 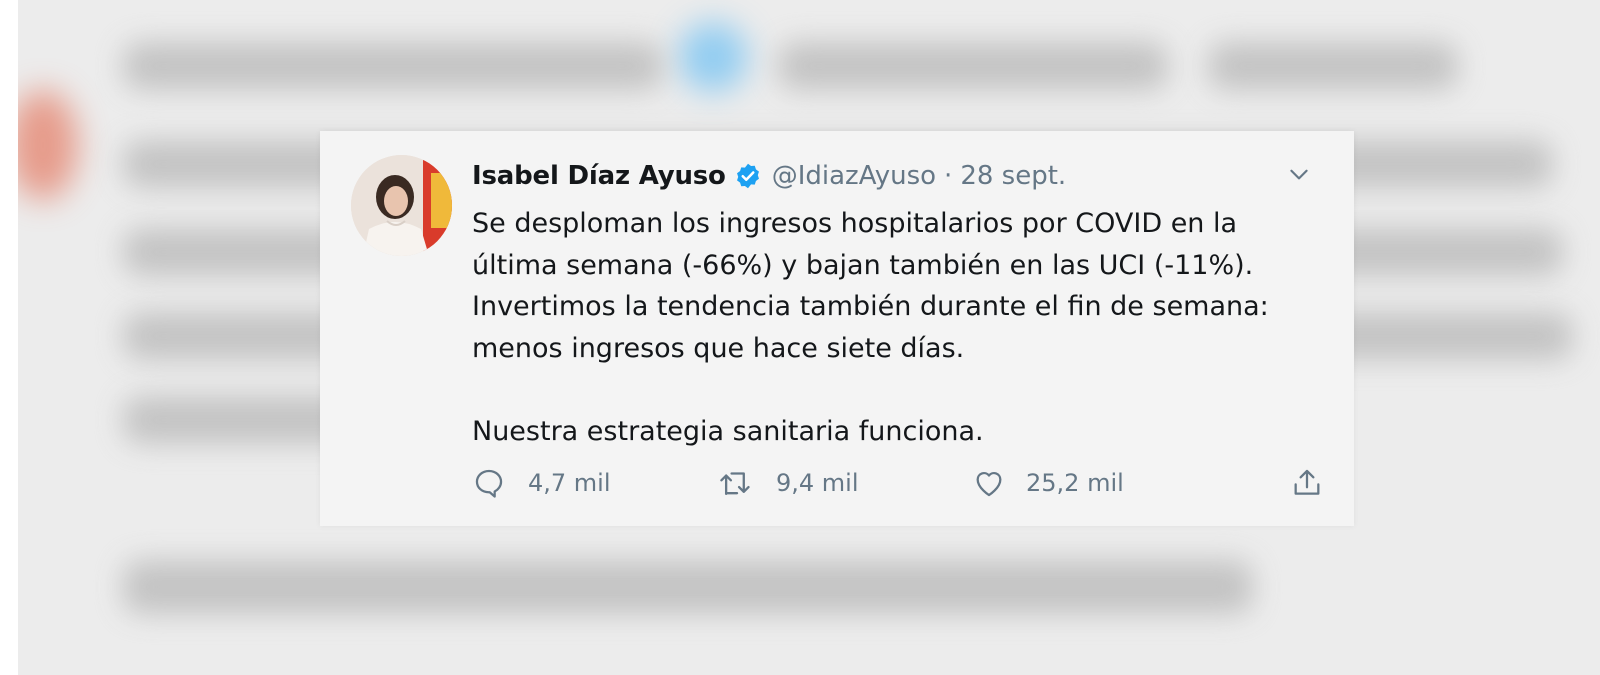 I want to click on share-icon, so click(x=1307, y=482).